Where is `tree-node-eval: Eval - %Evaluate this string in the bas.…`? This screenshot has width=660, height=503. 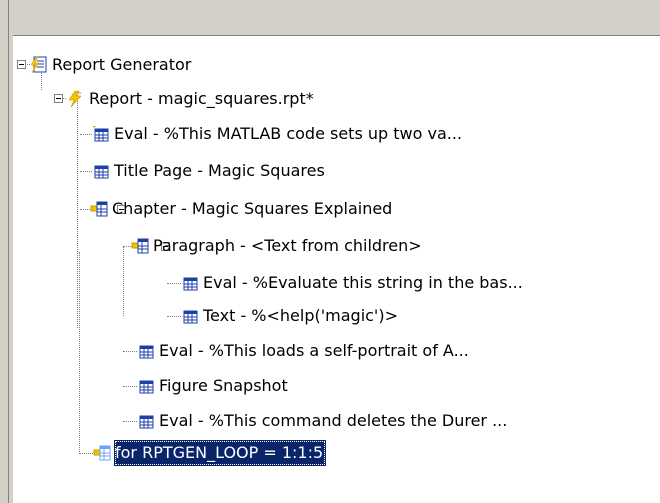 tree-node-eval: Eval - %Evaluate this string in the bas.… is located at coordinates (353, 283).